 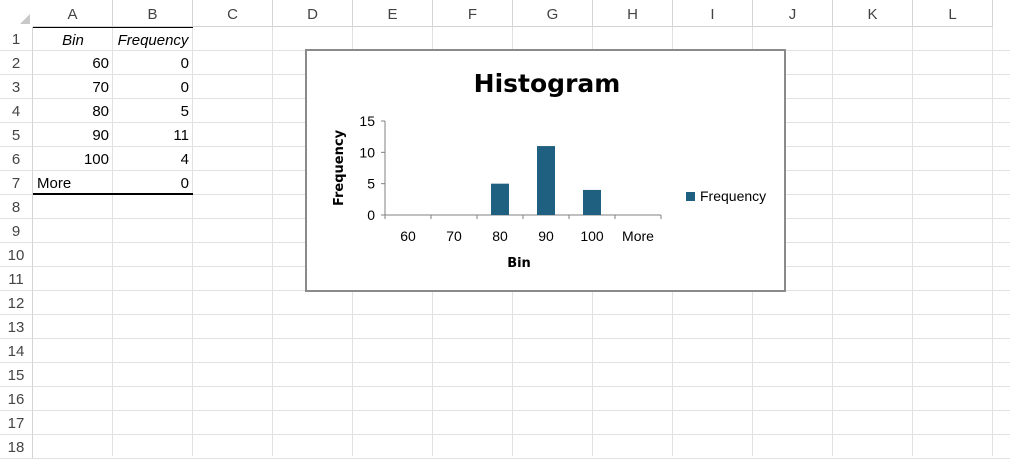 I want to click on x-axis-label: Bin, so click(x=519, y=263).